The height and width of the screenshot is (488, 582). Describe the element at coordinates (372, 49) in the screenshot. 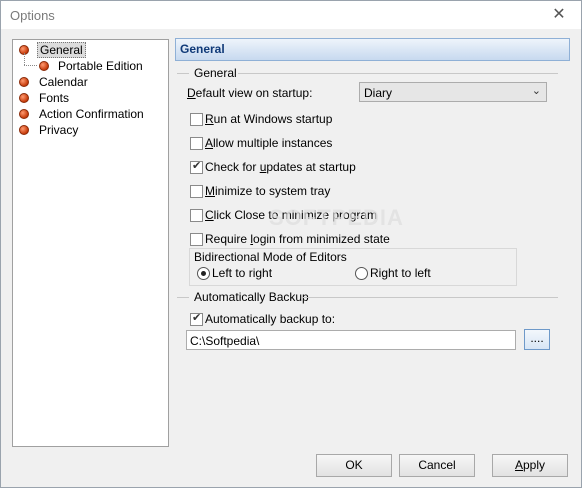

I see `panel-header: General` at that location.